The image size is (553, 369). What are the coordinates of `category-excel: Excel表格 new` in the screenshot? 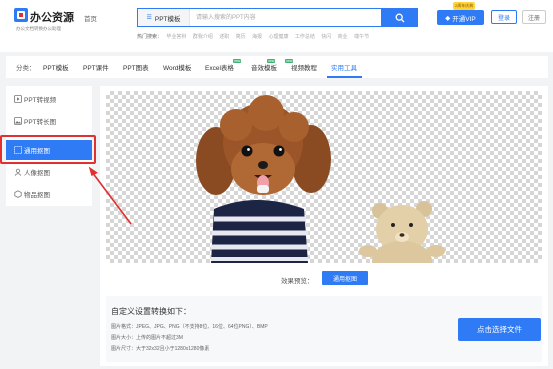 It's located at (223, 65).